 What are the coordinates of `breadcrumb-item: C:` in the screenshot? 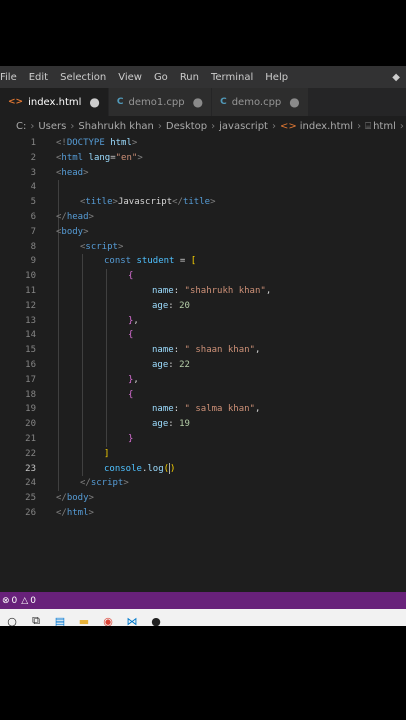 It's located at (13, 126).